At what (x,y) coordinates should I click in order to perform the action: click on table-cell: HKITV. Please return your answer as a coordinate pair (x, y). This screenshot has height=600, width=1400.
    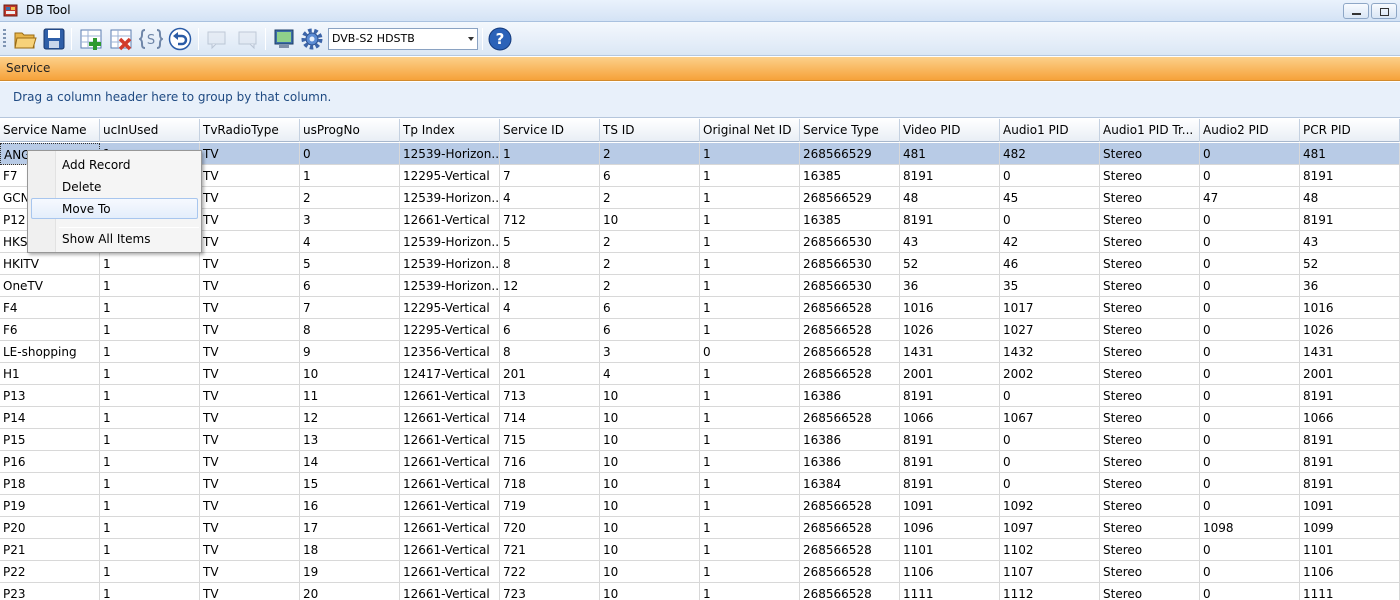
    Looking at the image, I should click on (50, 264).